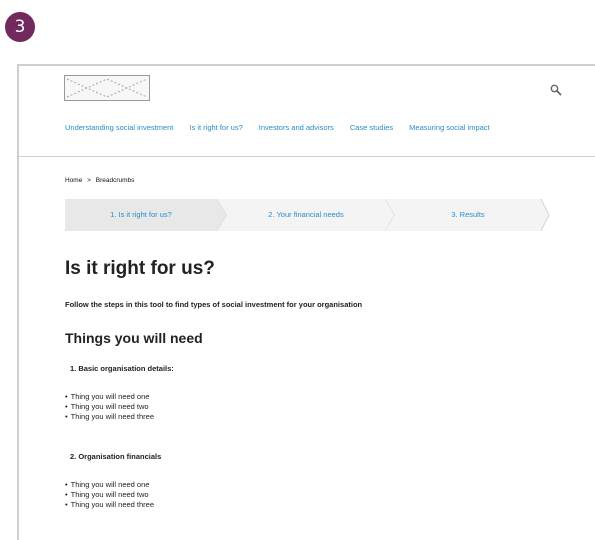  What do you see at coordinates (468, 214) in the screenshot?
I see `step-3-label: 3. Results` at bounding box center [468, 214].